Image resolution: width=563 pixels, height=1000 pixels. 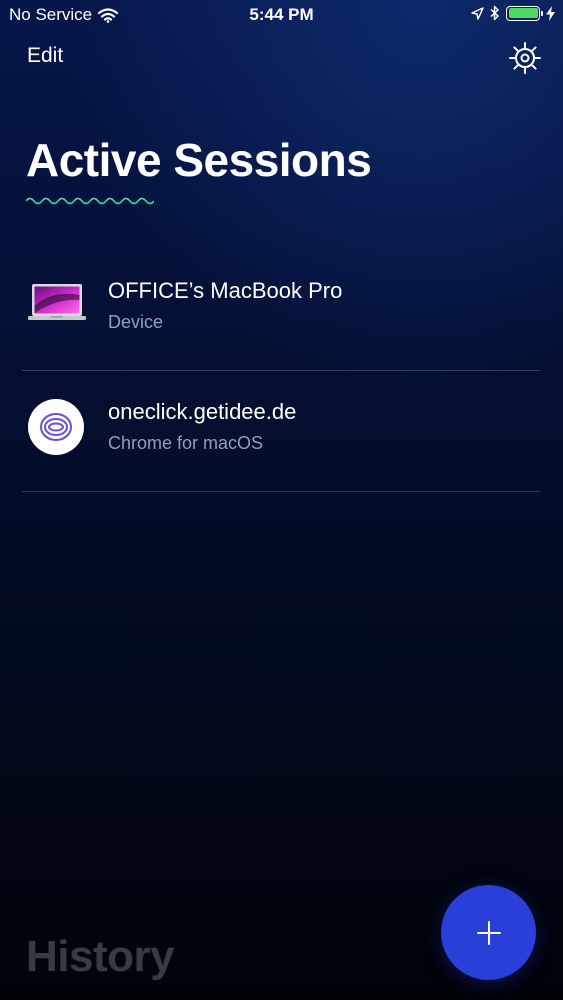 I want to click on battery-icon, so click(x=524, y=13).